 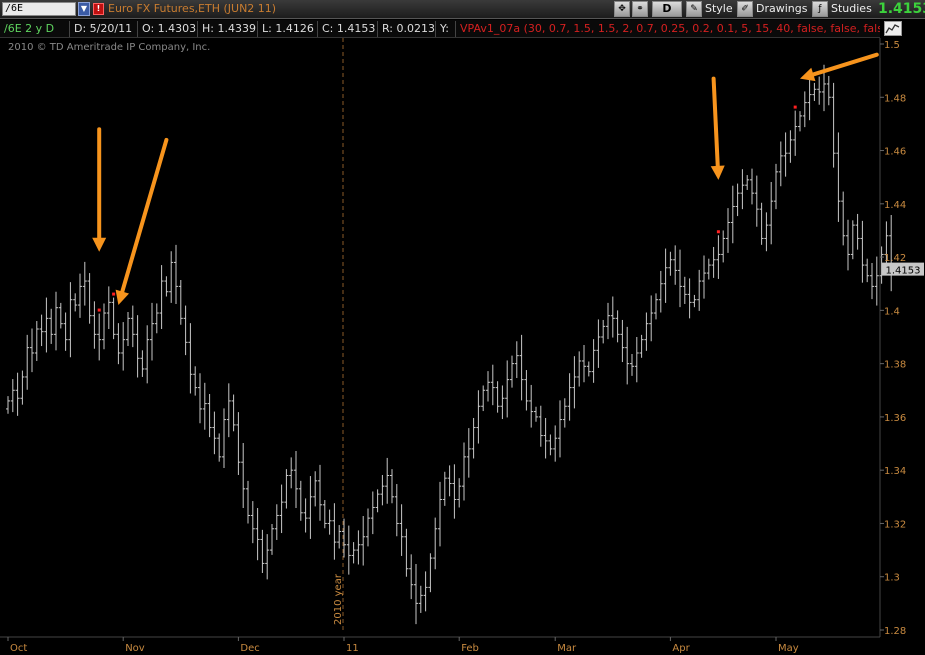 What do you see at coordinates (895, 365) in the screenshot?
I see `y-tick-label: 1.38` at bounding box center [895, 365].